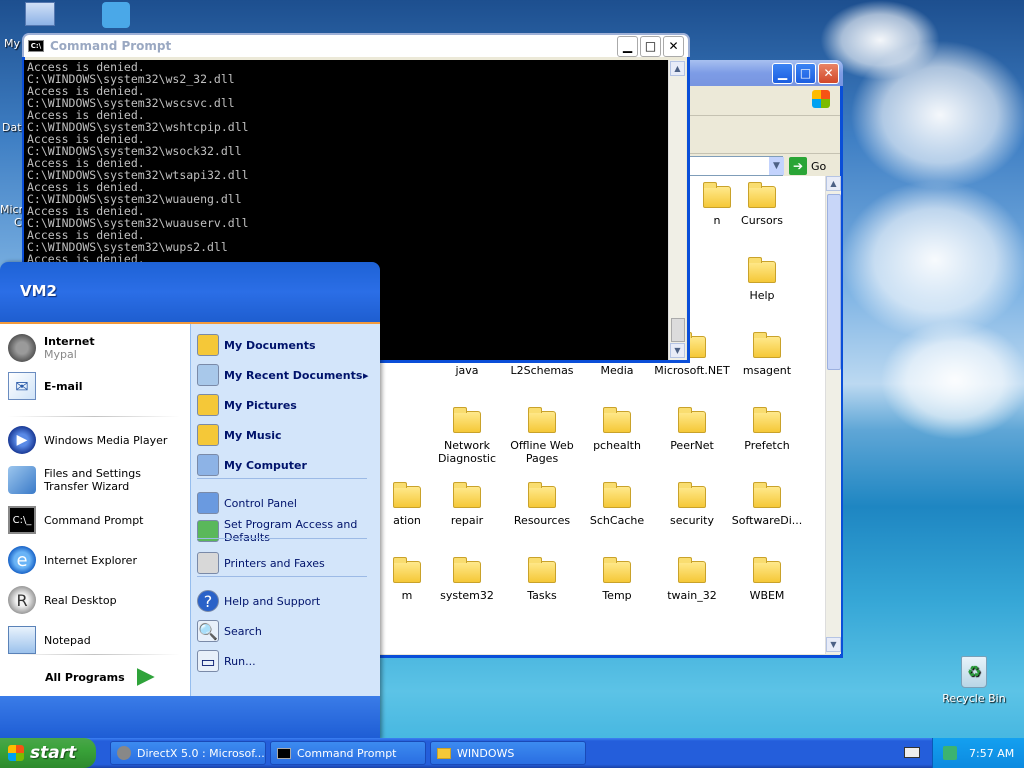 The image size is (1024, 768). I want to click on cloud, so click(952, 380).